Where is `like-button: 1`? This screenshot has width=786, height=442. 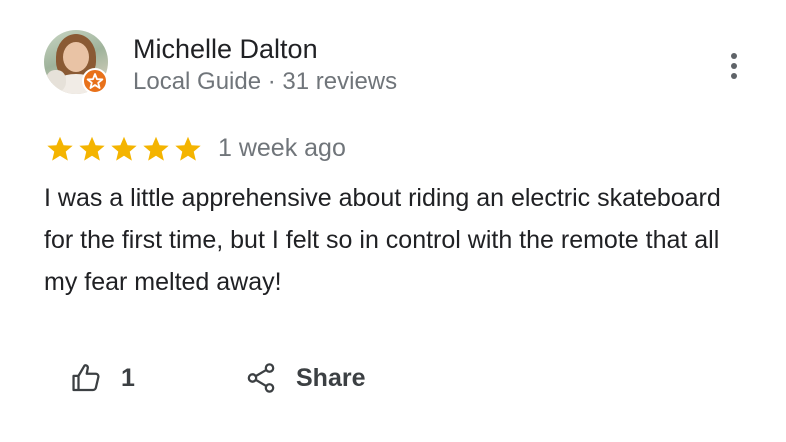 like-button: 1 is located at coordinates (102, 378).